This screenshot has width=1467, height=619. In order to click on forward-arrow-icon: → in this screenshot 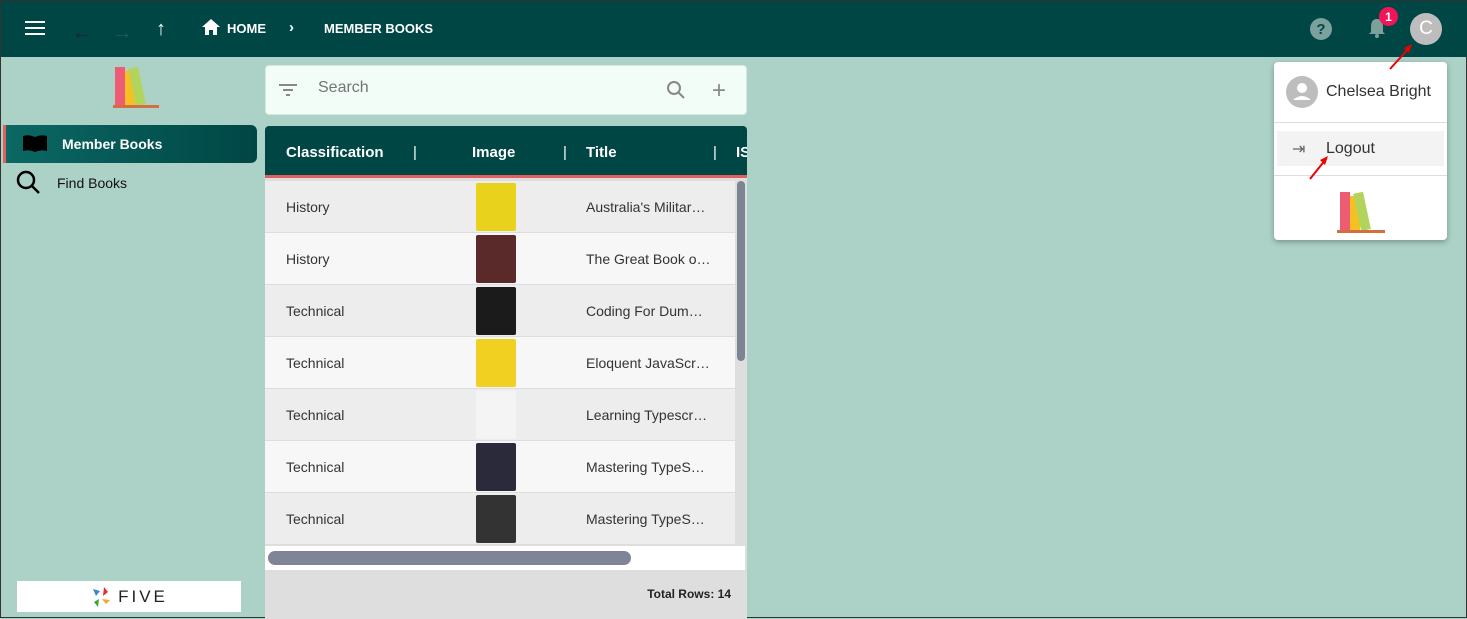, I will do `click(122, 32)`.